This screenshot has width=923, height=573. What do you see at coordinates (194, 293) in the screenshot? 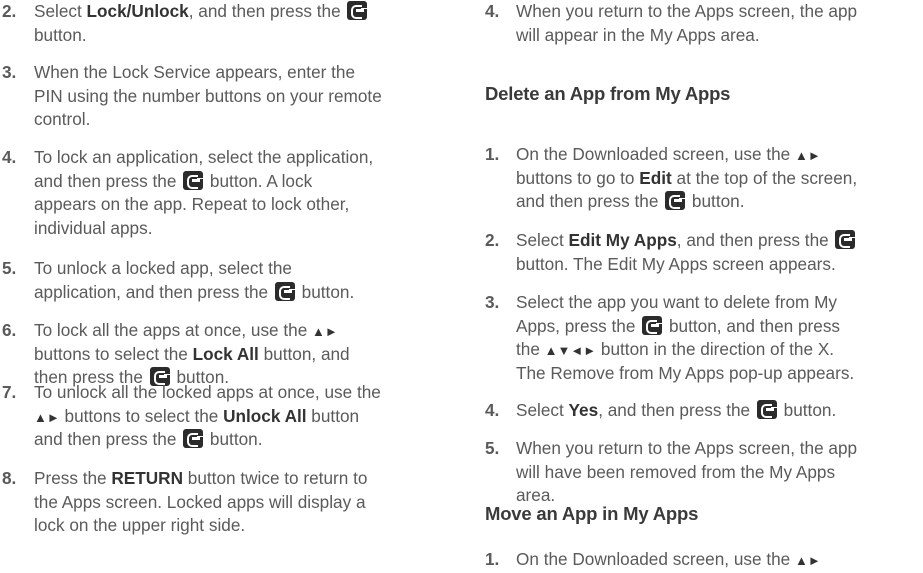
I see `step-line: application, and then press the button.` at bounding box center [194, 293].